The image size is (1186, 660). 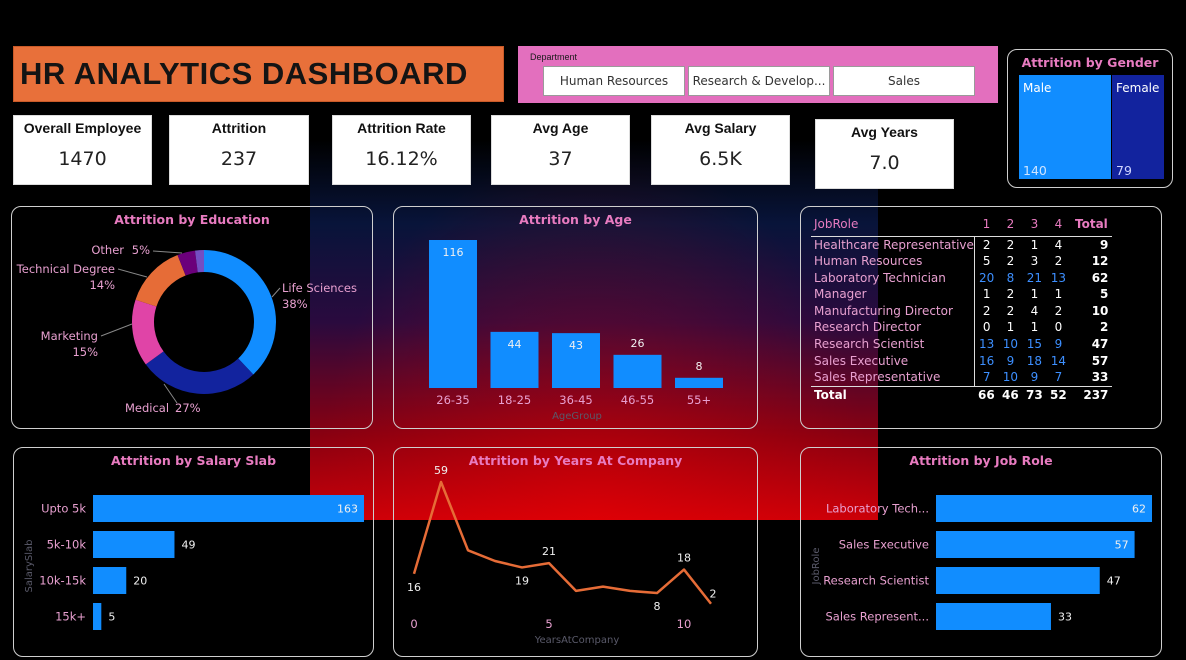 What do you see at coordinates (1090, 62) in the screenshot?
I see `gender-title: Attrition by Gender` at bounding box center [1090, 62].